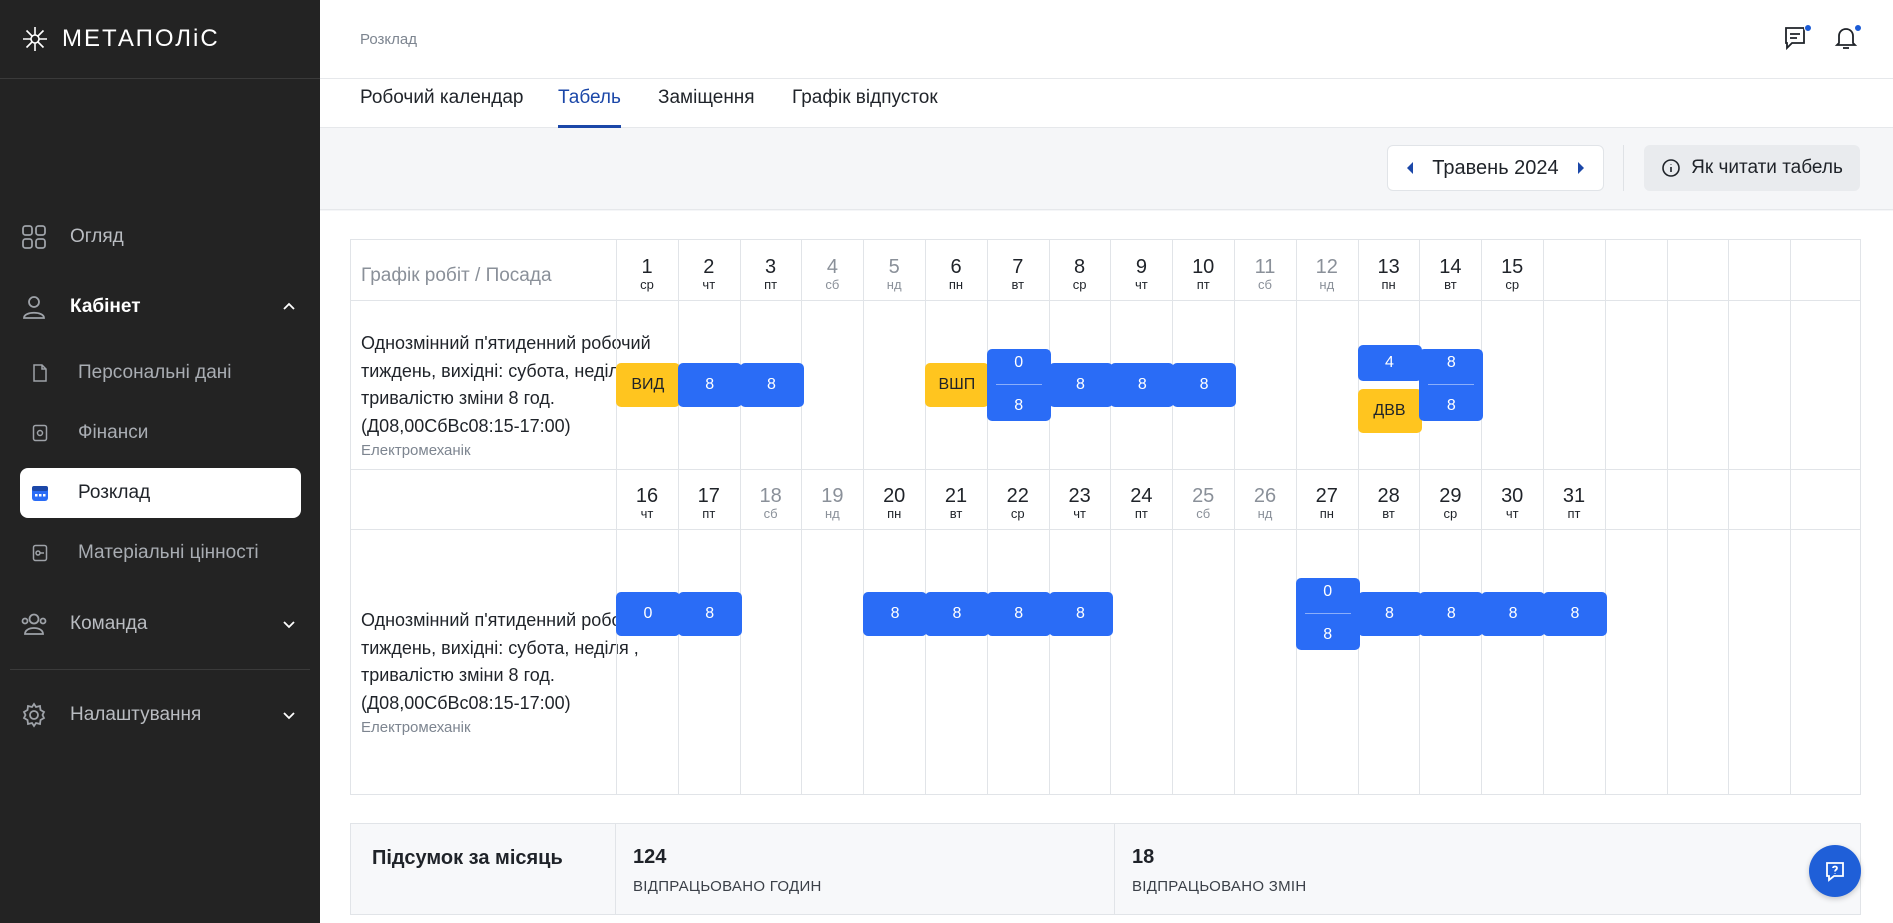  What do you see at coordinates (40, 373) in the screenshot?
I see `document-icon` at bounding box center [40, 373].